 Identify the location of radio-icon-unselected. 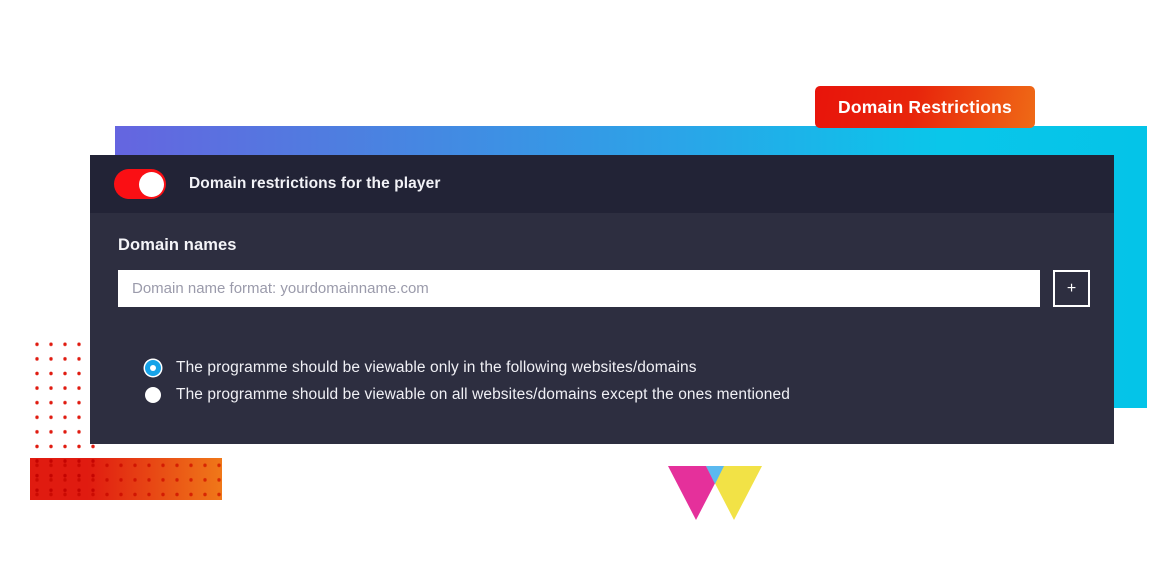
(153, 395).